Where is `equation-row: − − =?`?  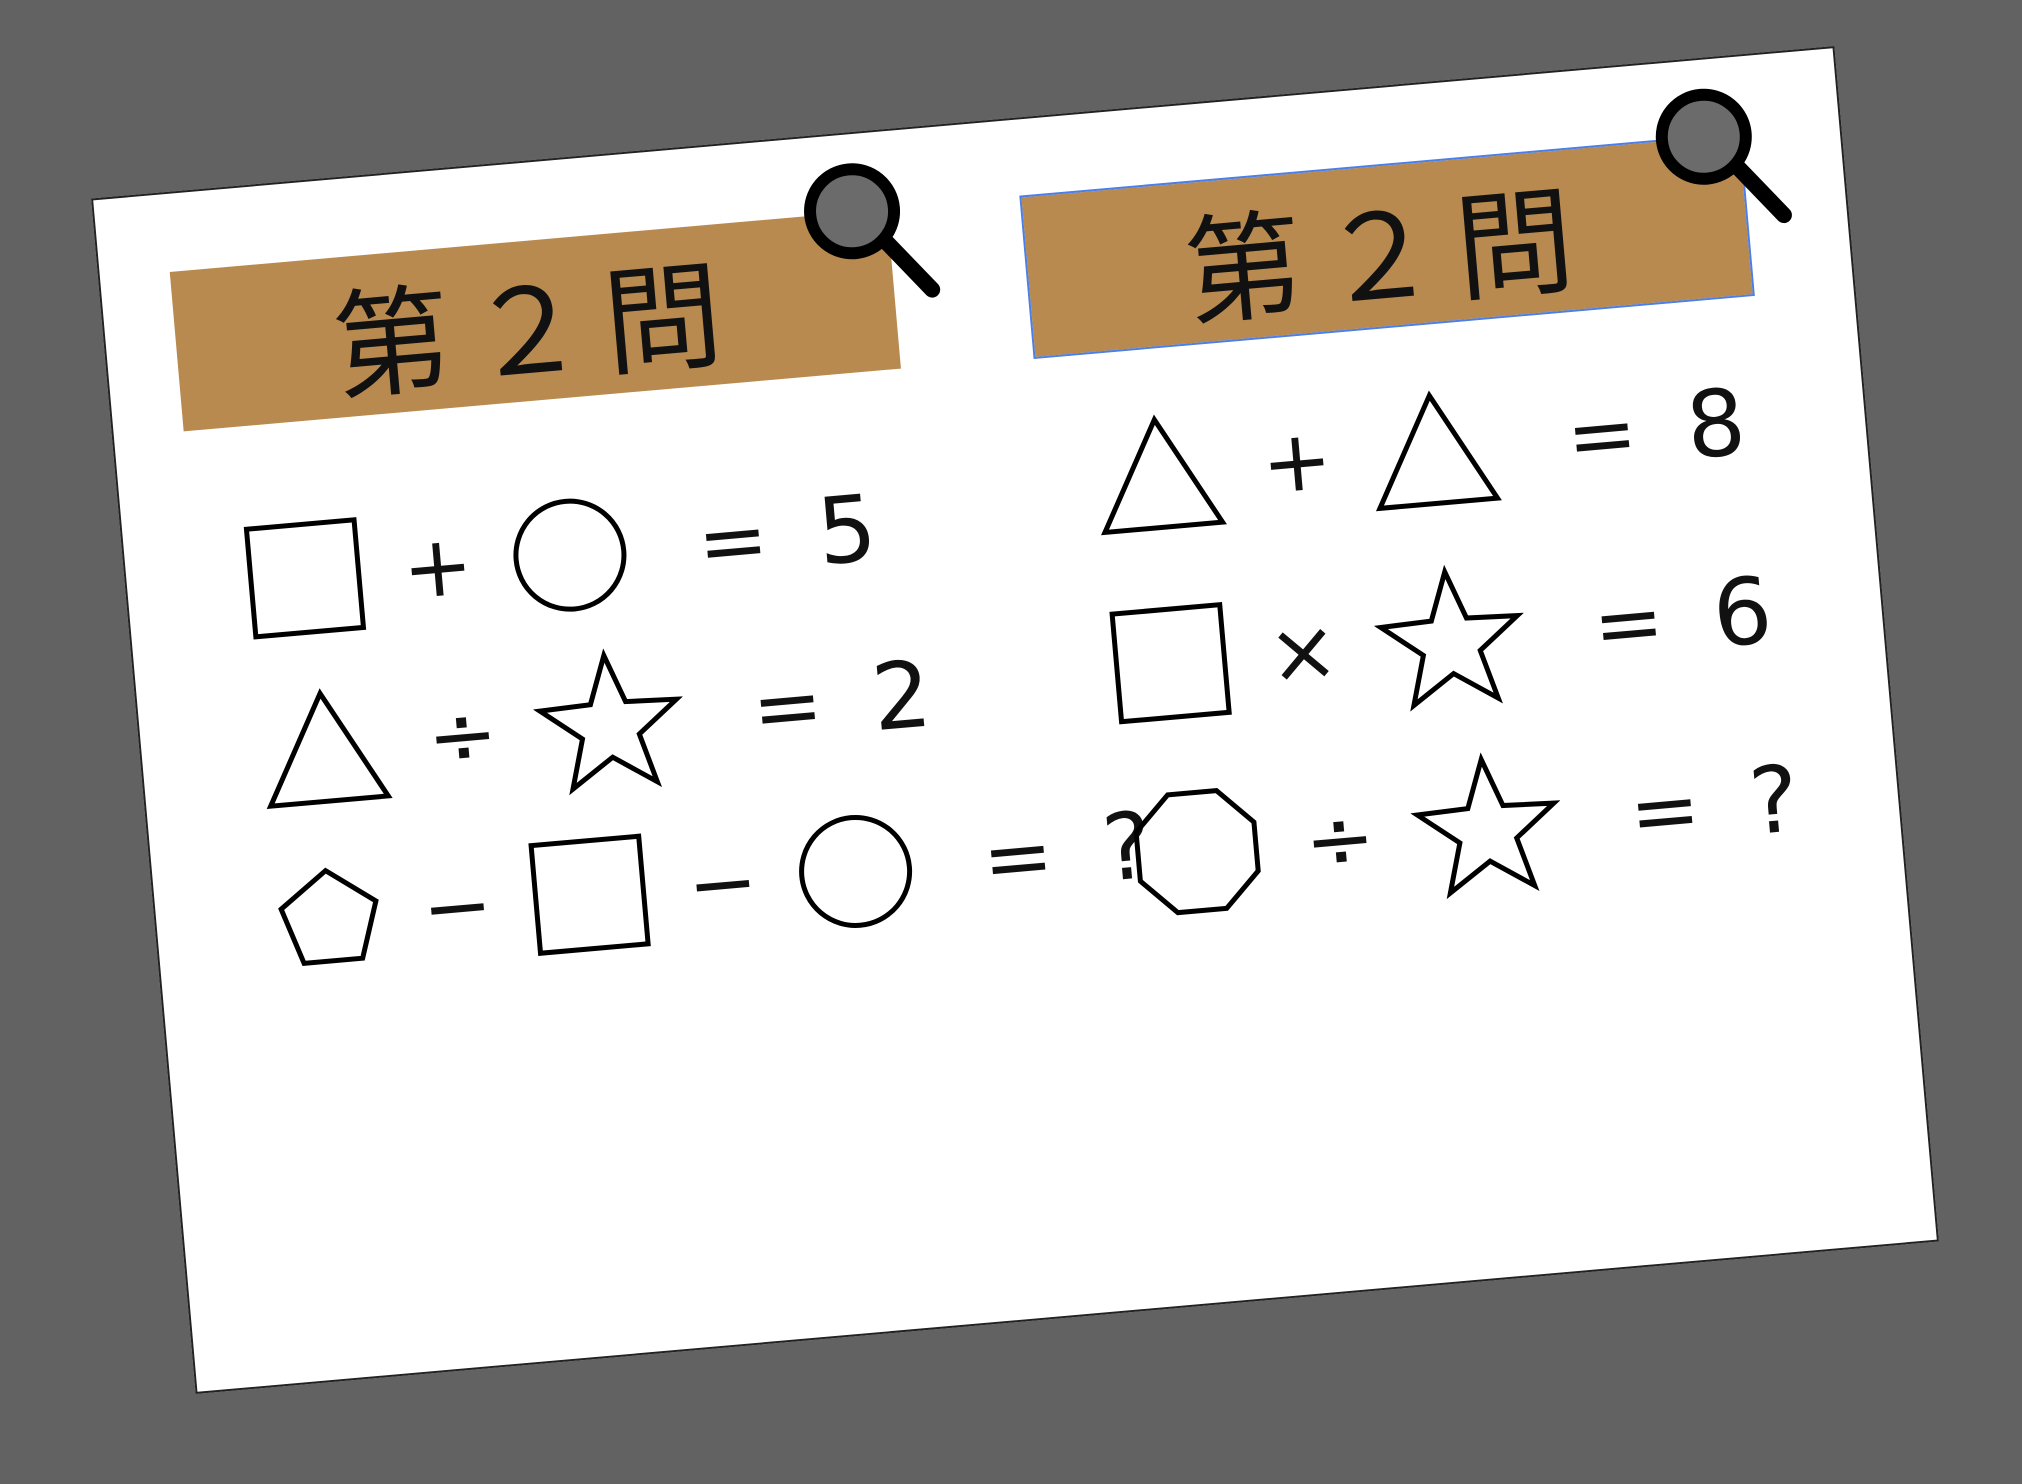
equation-row: − − =? is located at coordinates (709, 884).